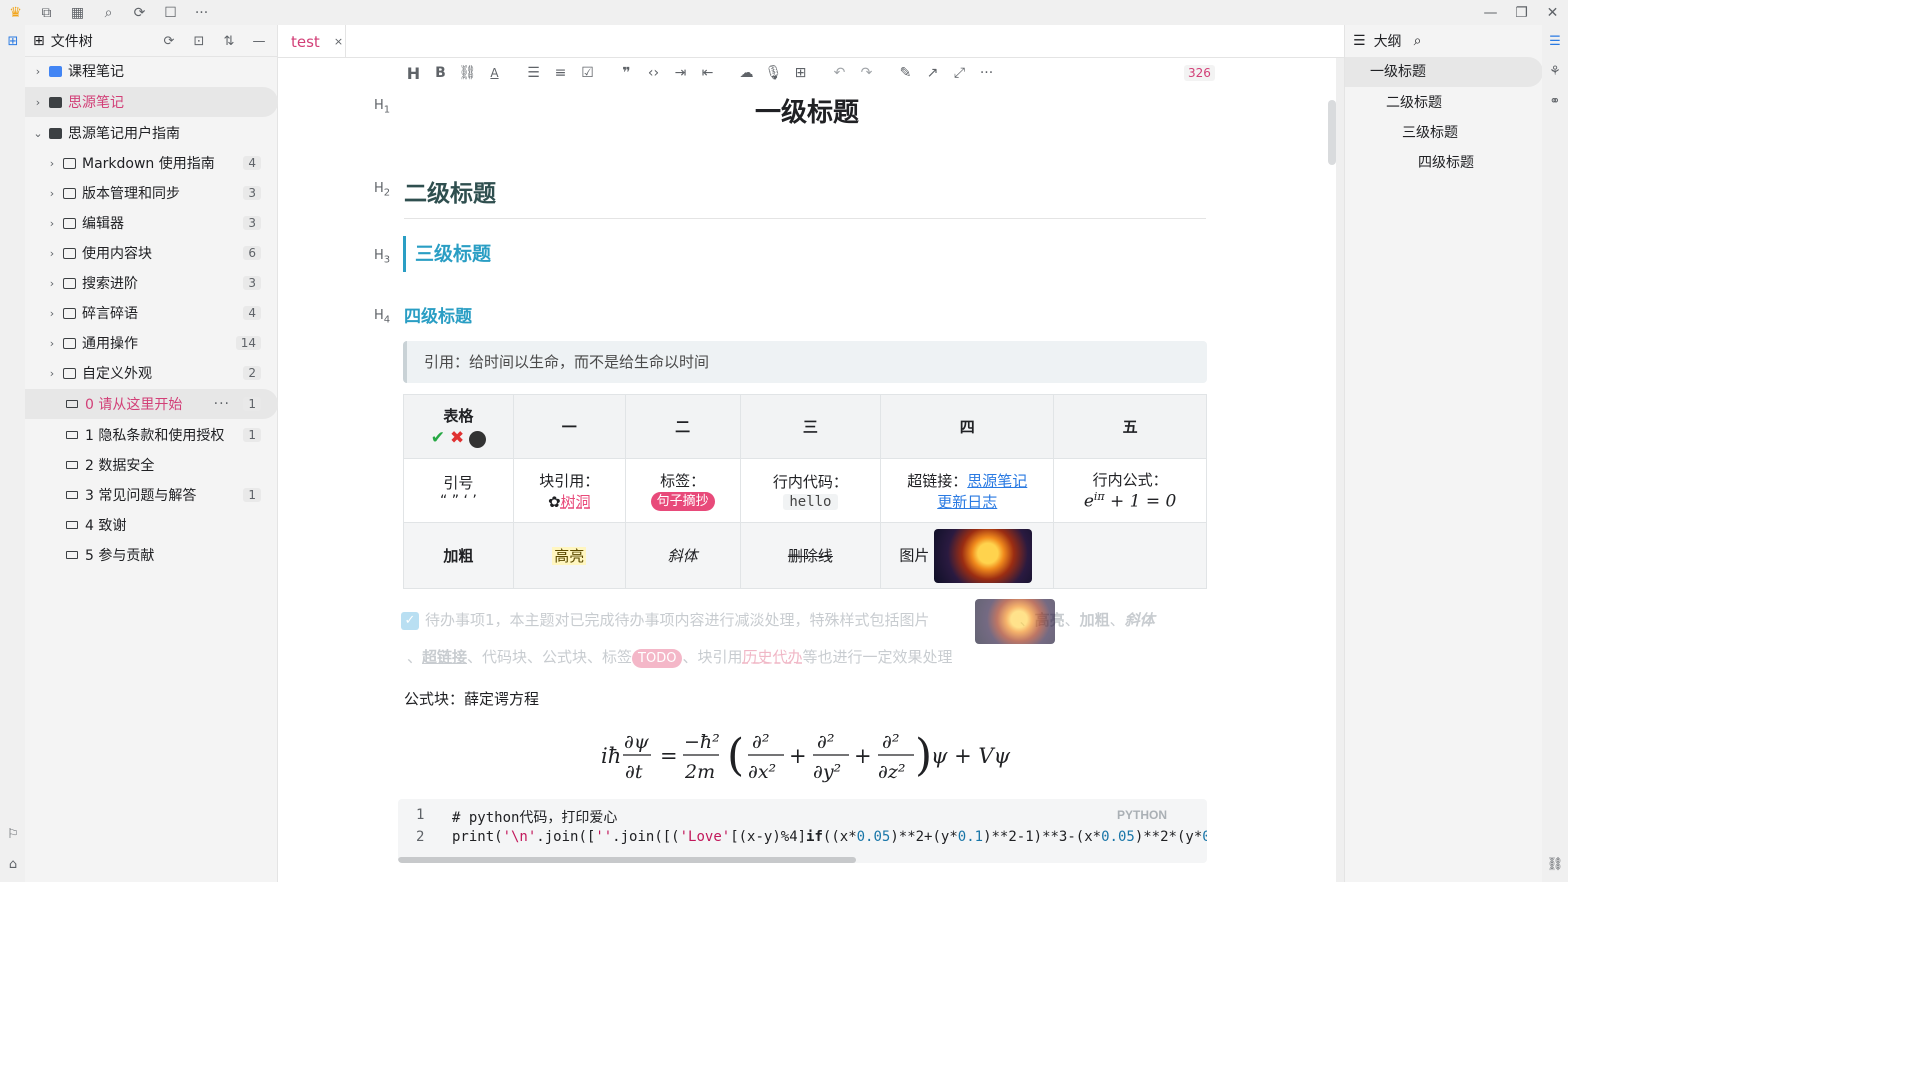  What do you see at coordinates (1130, 426) in the screenshot?
I see `table-header-cell: 五` at bounding box center [1130, 426].